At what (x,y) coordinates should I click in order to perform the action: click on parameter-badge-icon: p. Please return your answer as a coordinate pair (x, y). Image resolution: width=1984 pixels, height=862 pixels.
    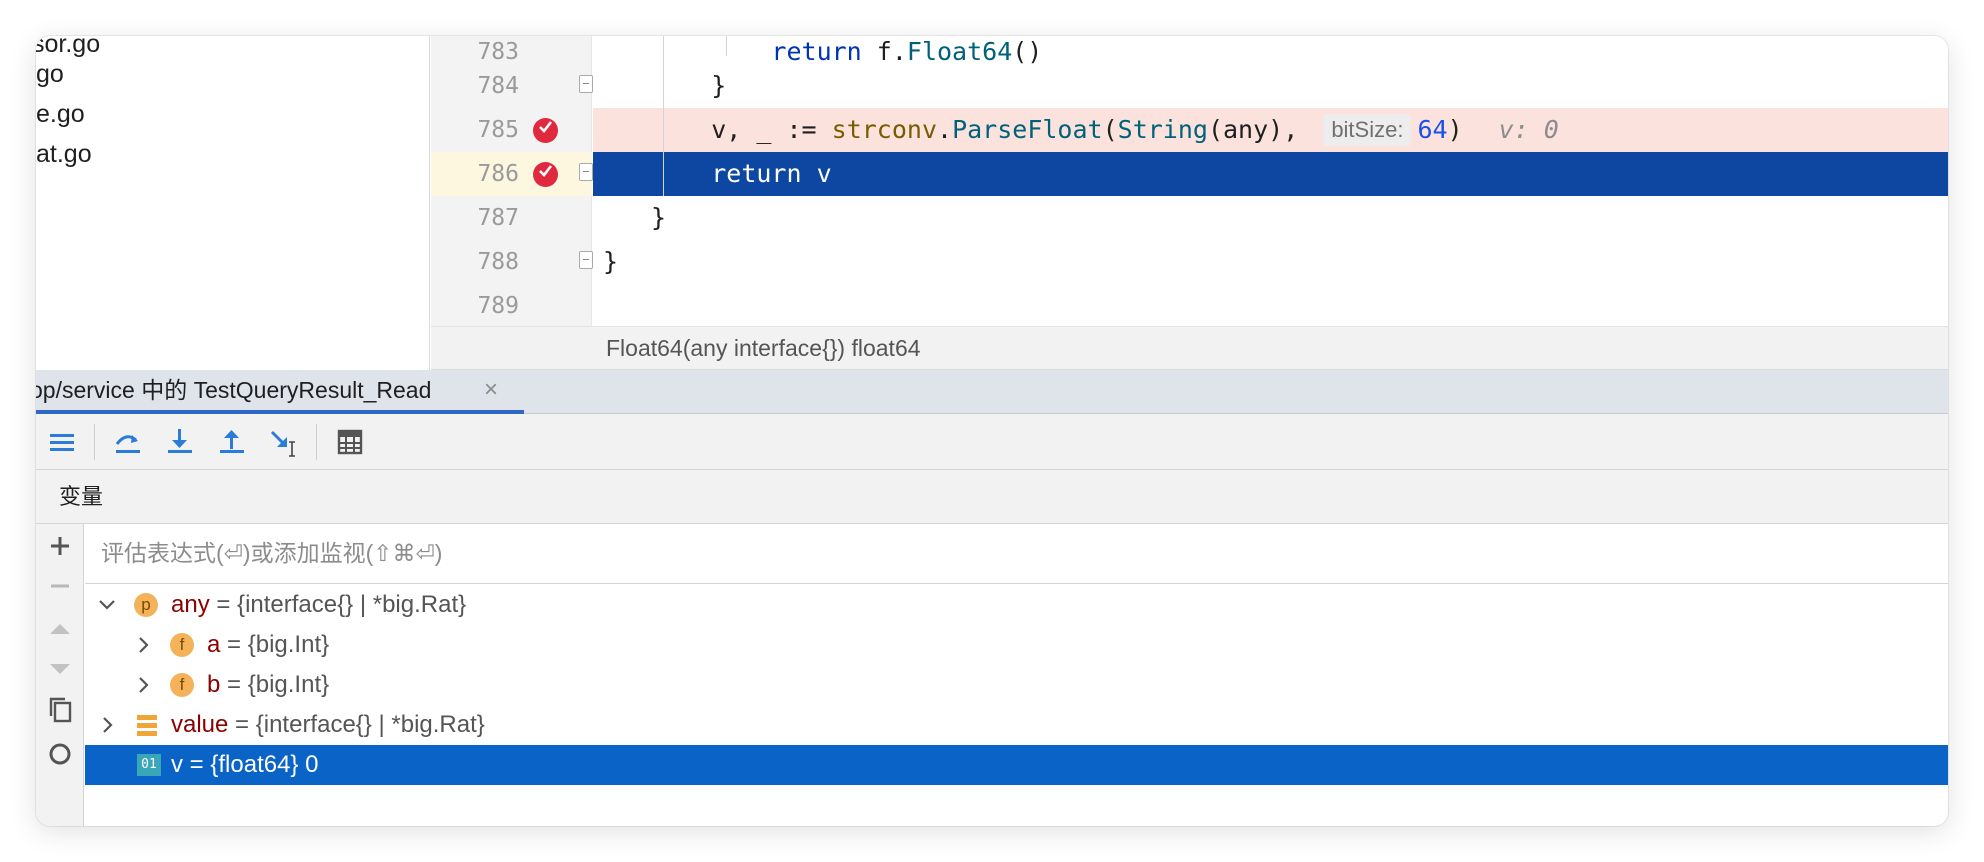
    Looking at the image, I should click on (146, 605).